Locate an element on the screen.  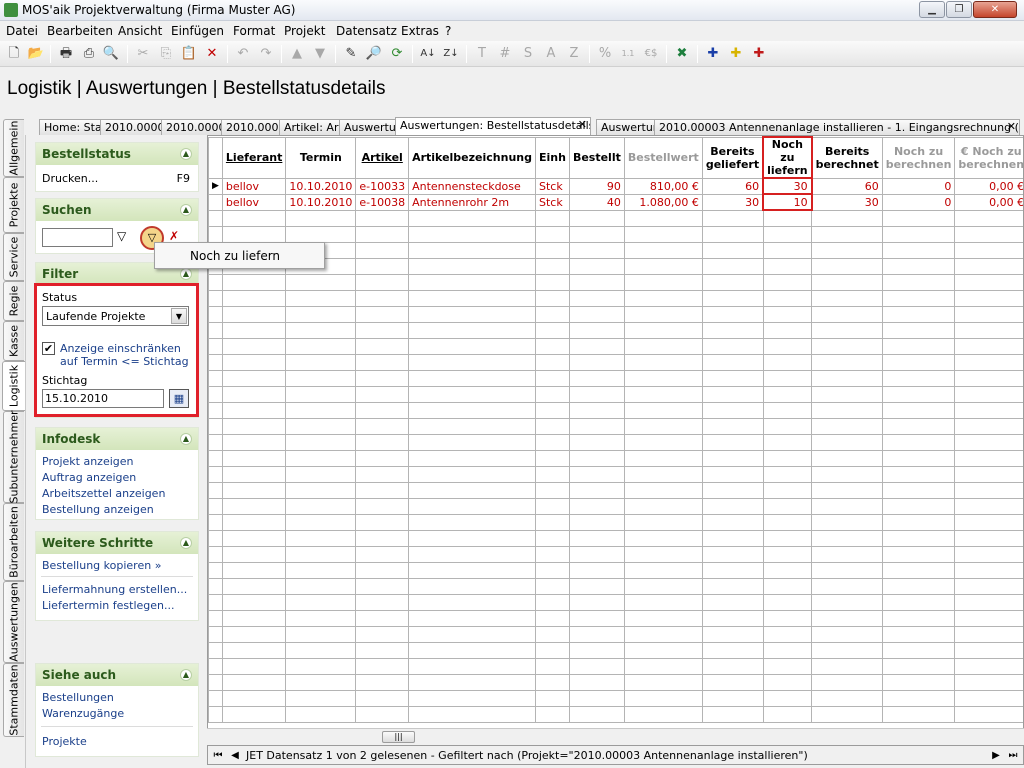
sort-ascending-icon: A↓ is located at coordinates (428, 54).